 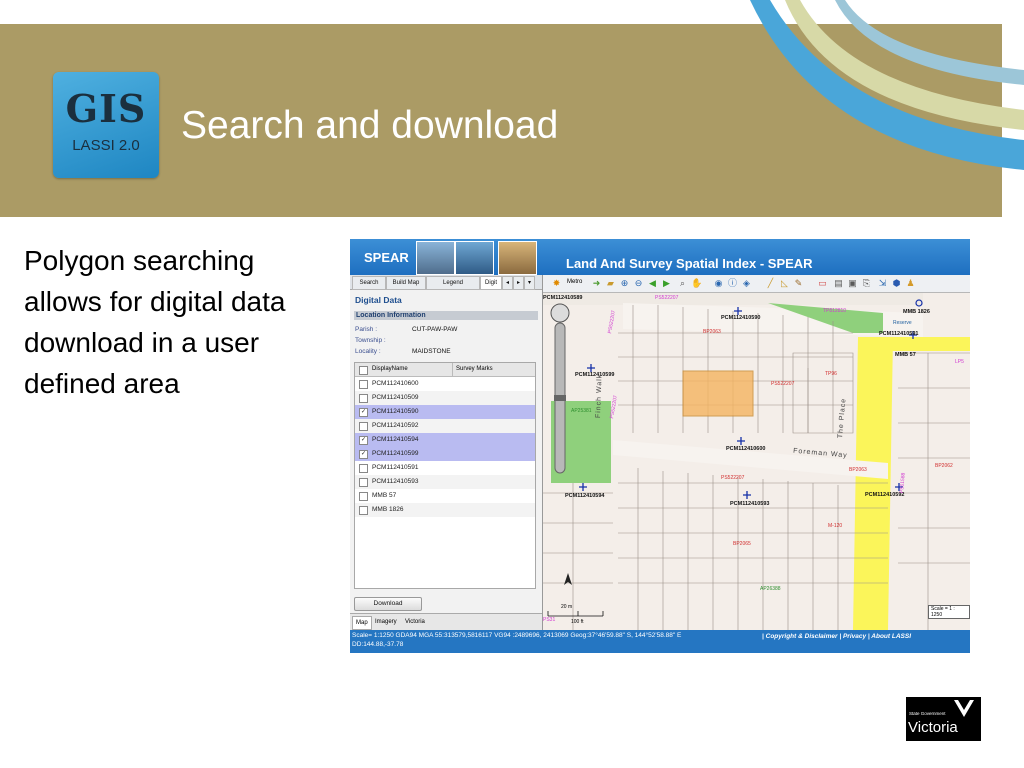 What do you see at coordinates (363, 370) in the screenshot?
I see `select-all-checkbox` at bounding box center [363, 370].